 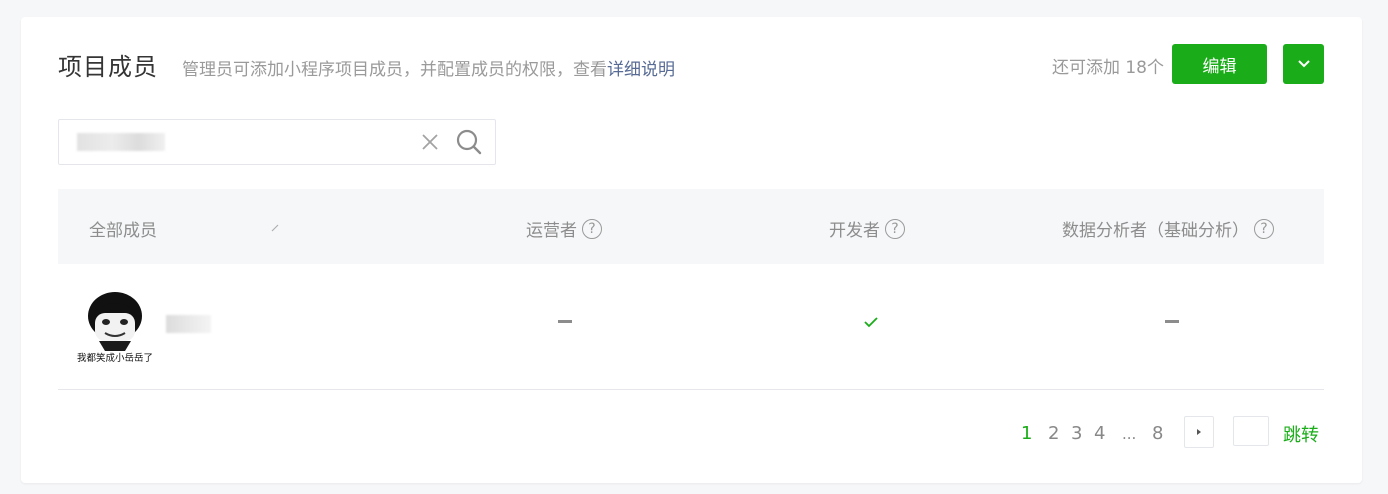 What do you see at coordinates (430, 142) in the screenshot?
I see `close-icon` at bounding box center [430, 142].